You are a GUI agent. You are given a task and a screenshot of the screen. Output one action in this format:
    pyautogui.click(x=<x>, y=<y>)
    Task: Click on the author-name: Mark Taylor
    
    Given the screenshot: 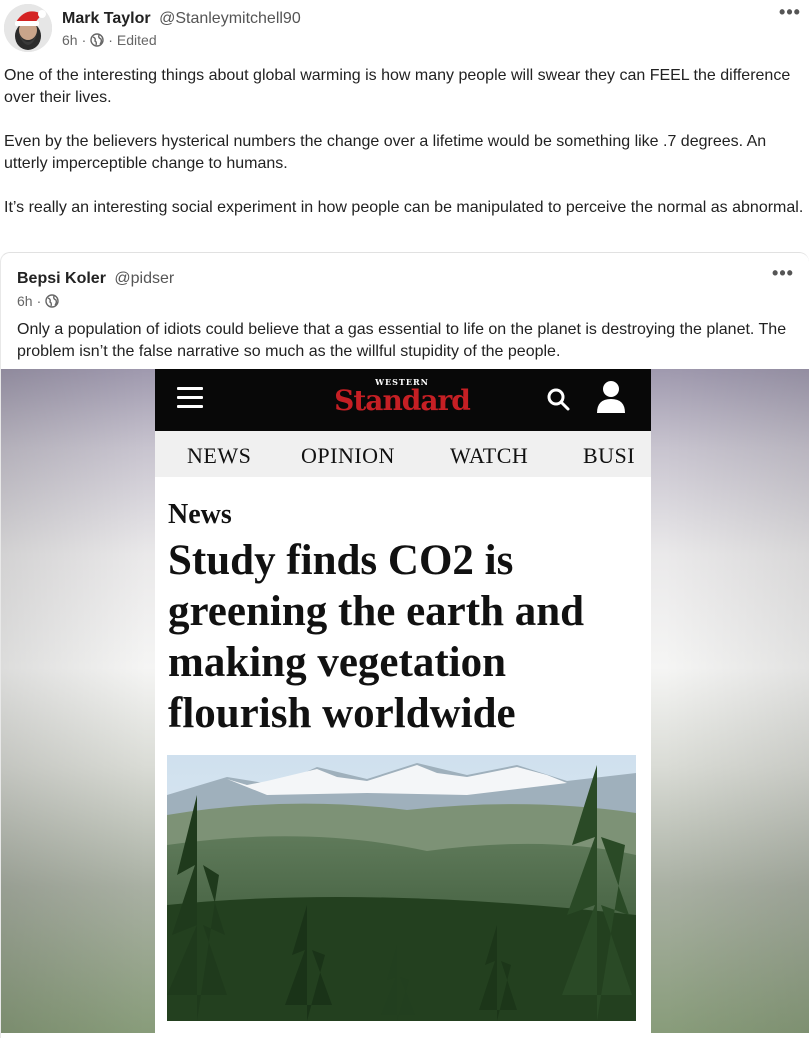 What is the action you would take?
    pyautogui.click(x=106, y=18)
    